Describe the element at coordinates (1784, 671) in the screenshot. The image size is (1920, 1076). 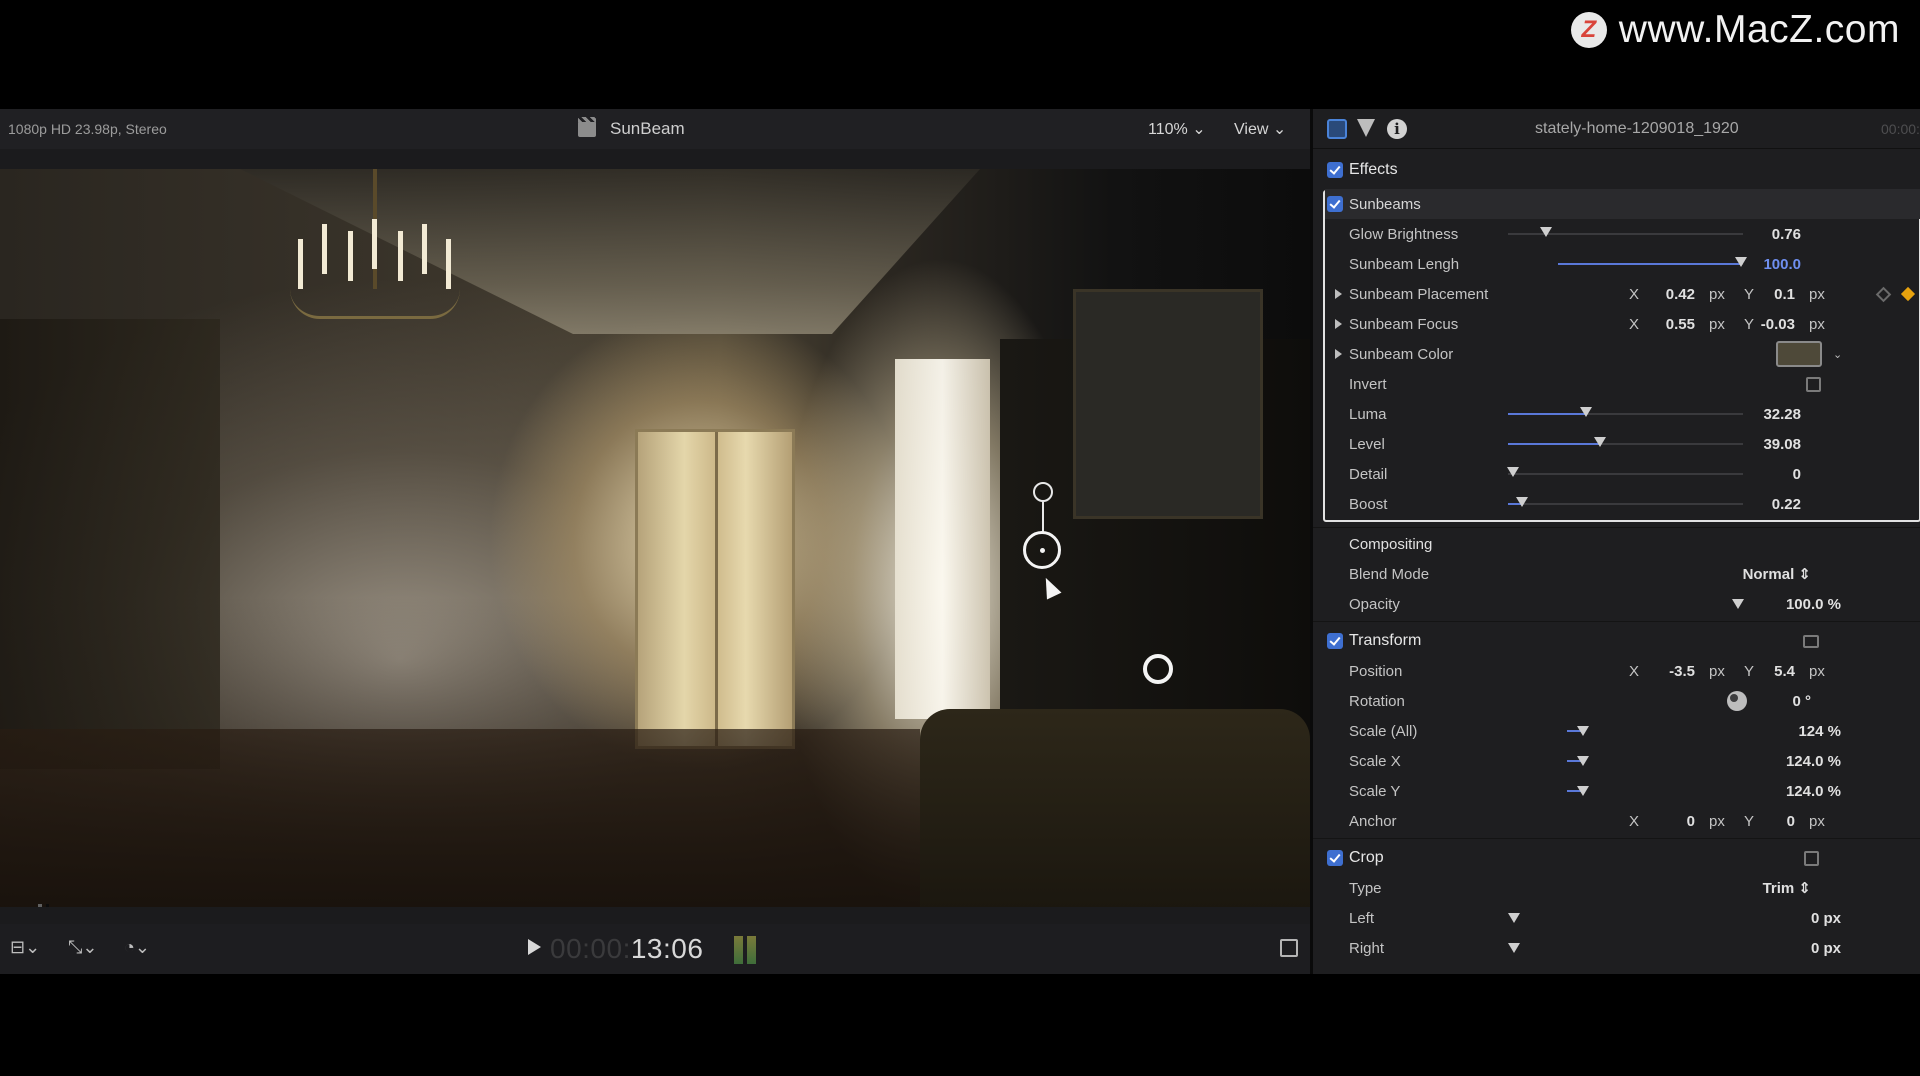
I see `position-y-value: 5.4` at that location.